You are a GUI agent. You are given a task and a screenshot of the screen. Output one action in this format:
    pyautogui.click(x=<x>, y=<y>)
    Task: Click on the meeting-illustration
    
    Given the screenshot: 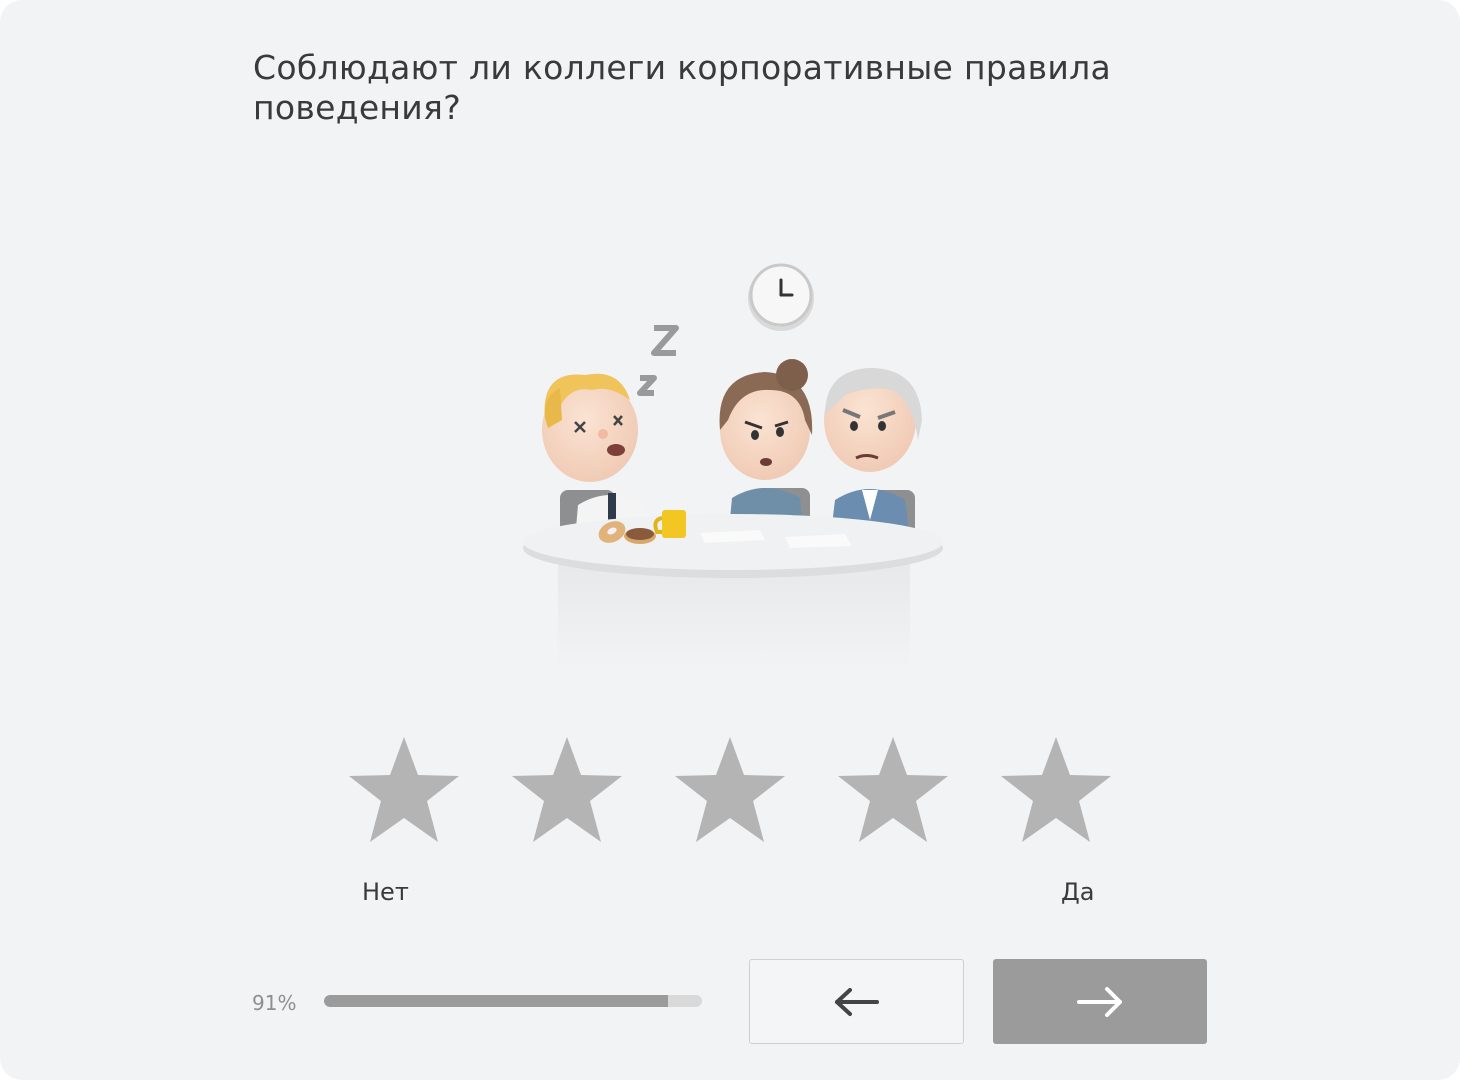 What is the action you would take?
    pyautogui.click(x=735, y=465)
    